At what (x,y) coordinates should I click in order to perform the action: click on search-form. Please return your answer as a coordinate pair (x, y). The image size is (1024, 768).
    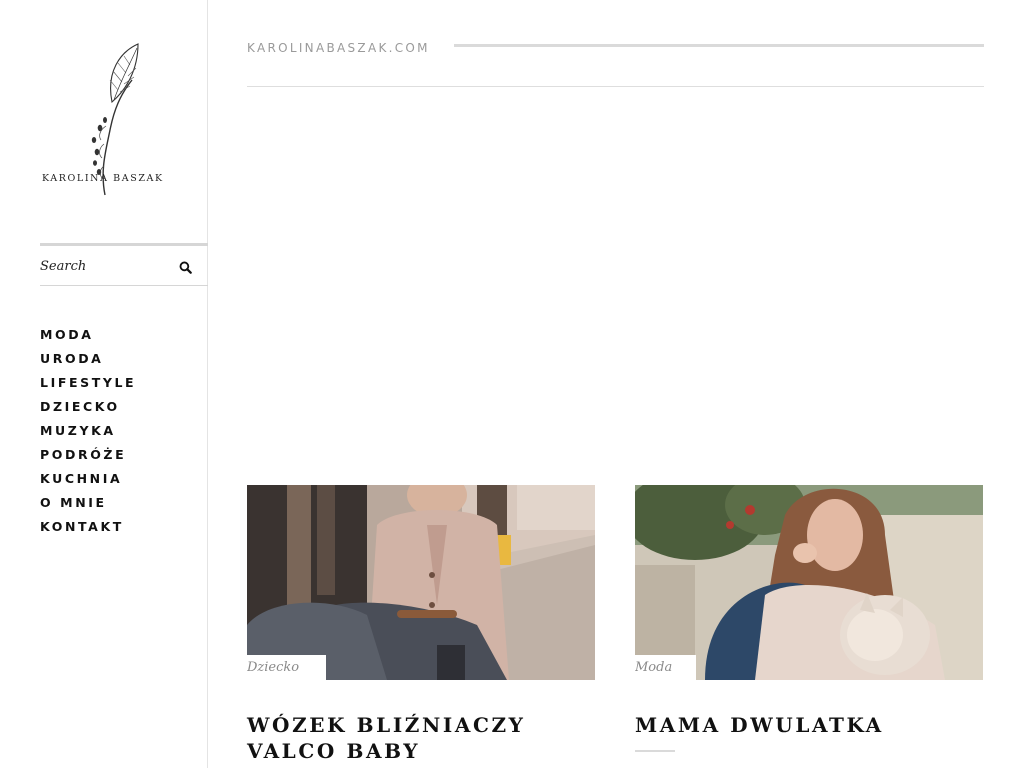
    Looking at the image, I should click on (124, 264).